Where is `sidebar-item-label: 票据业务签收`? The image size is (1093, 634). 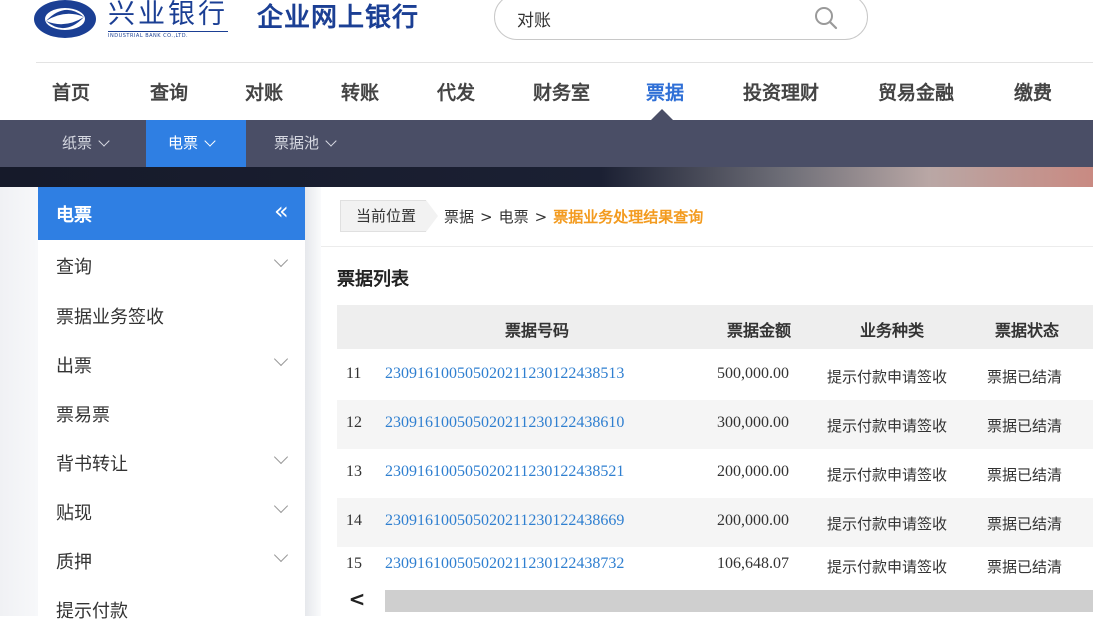 sidebar-item-label: 票据业务签收 is located at coordinates (110, 317).